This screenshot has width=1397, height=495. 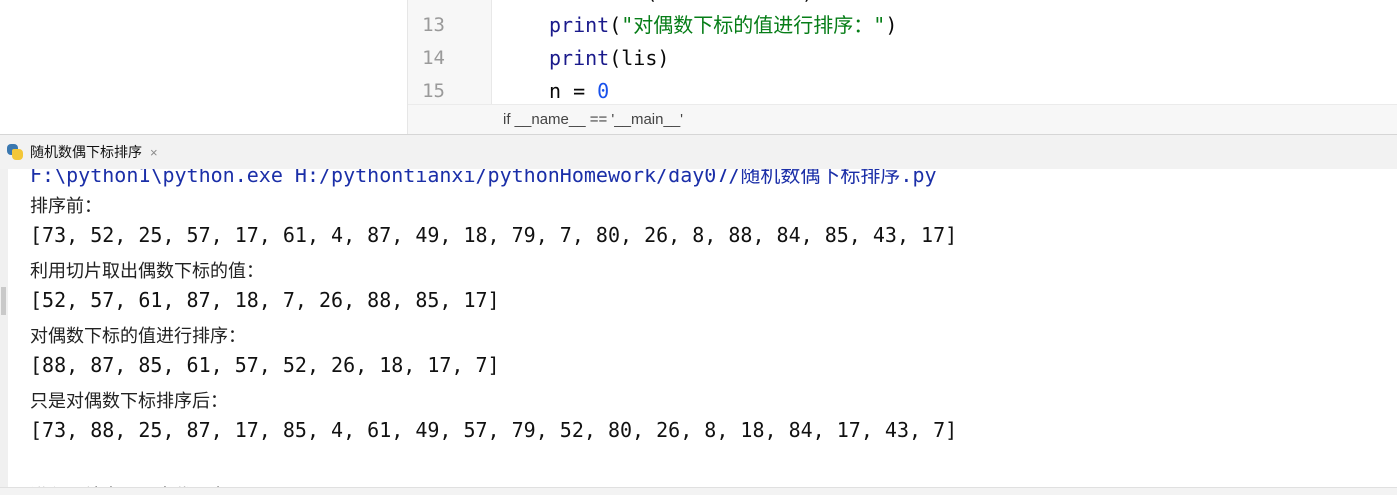 What do you see at coordinates (902, 4) in the screenshot?
I see `code-line-partial: lis.sort(reverse=True)` at bounding box center [902, 4].